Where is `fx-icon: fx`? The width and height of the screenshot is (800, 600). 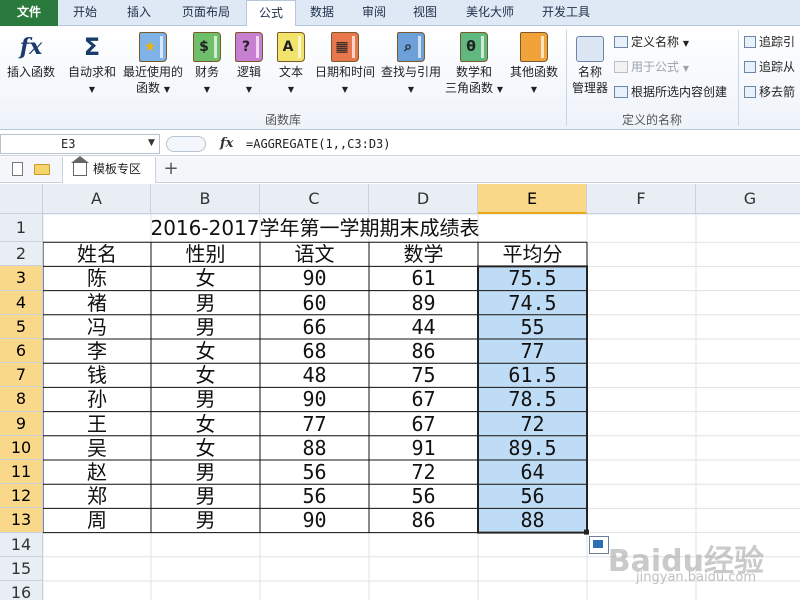 fx-icon: fx is located at coordinates (226, 143).